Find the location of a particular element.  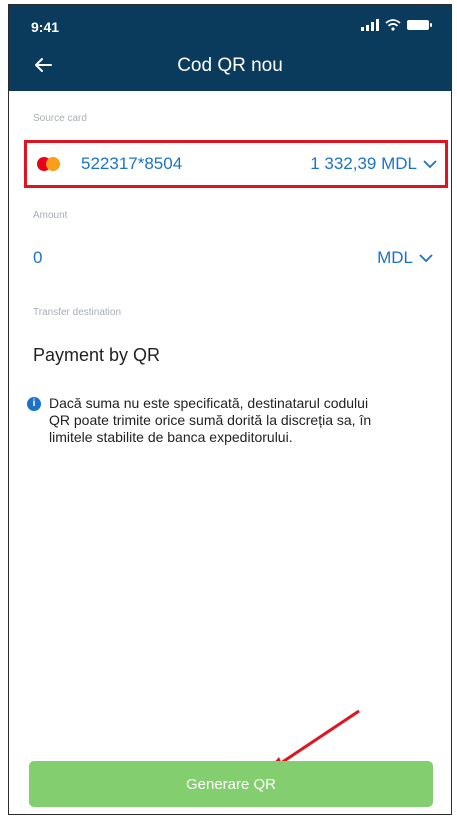

source-card-selector: 522317*8504 1 332,39 MDL is located at coordinates (236, 164).